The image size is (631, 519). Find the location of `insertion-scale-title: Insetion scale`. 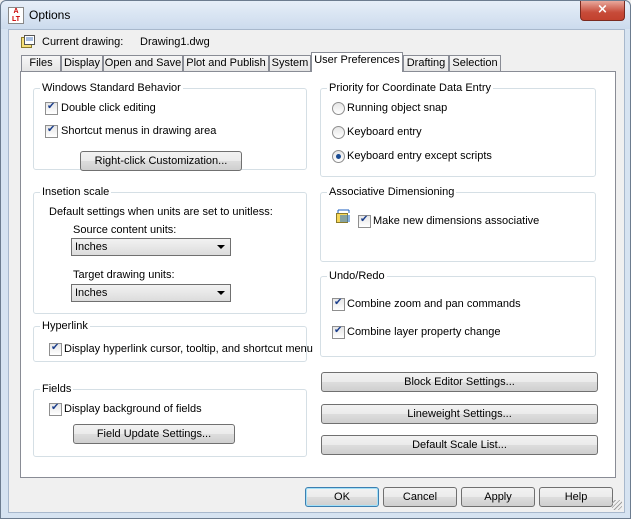

insertion-scale-title: Insetion scale is located at coordinates (76, 192).